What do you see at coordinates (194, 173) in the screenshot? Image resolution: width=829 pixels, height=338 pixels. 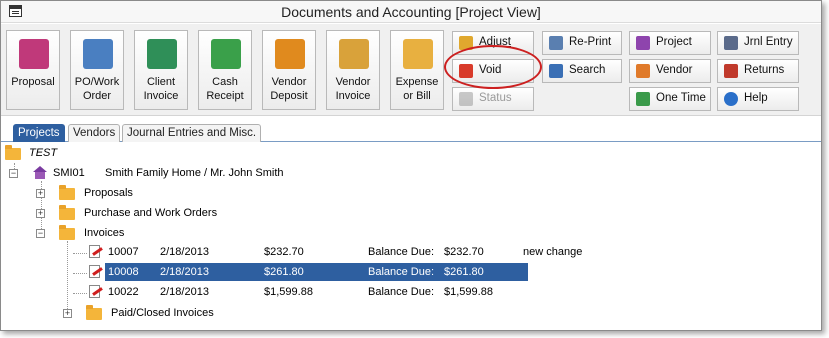 I see `project-name: Smith Family Home / Mr. John Smith` at bounding box center [194, 173].